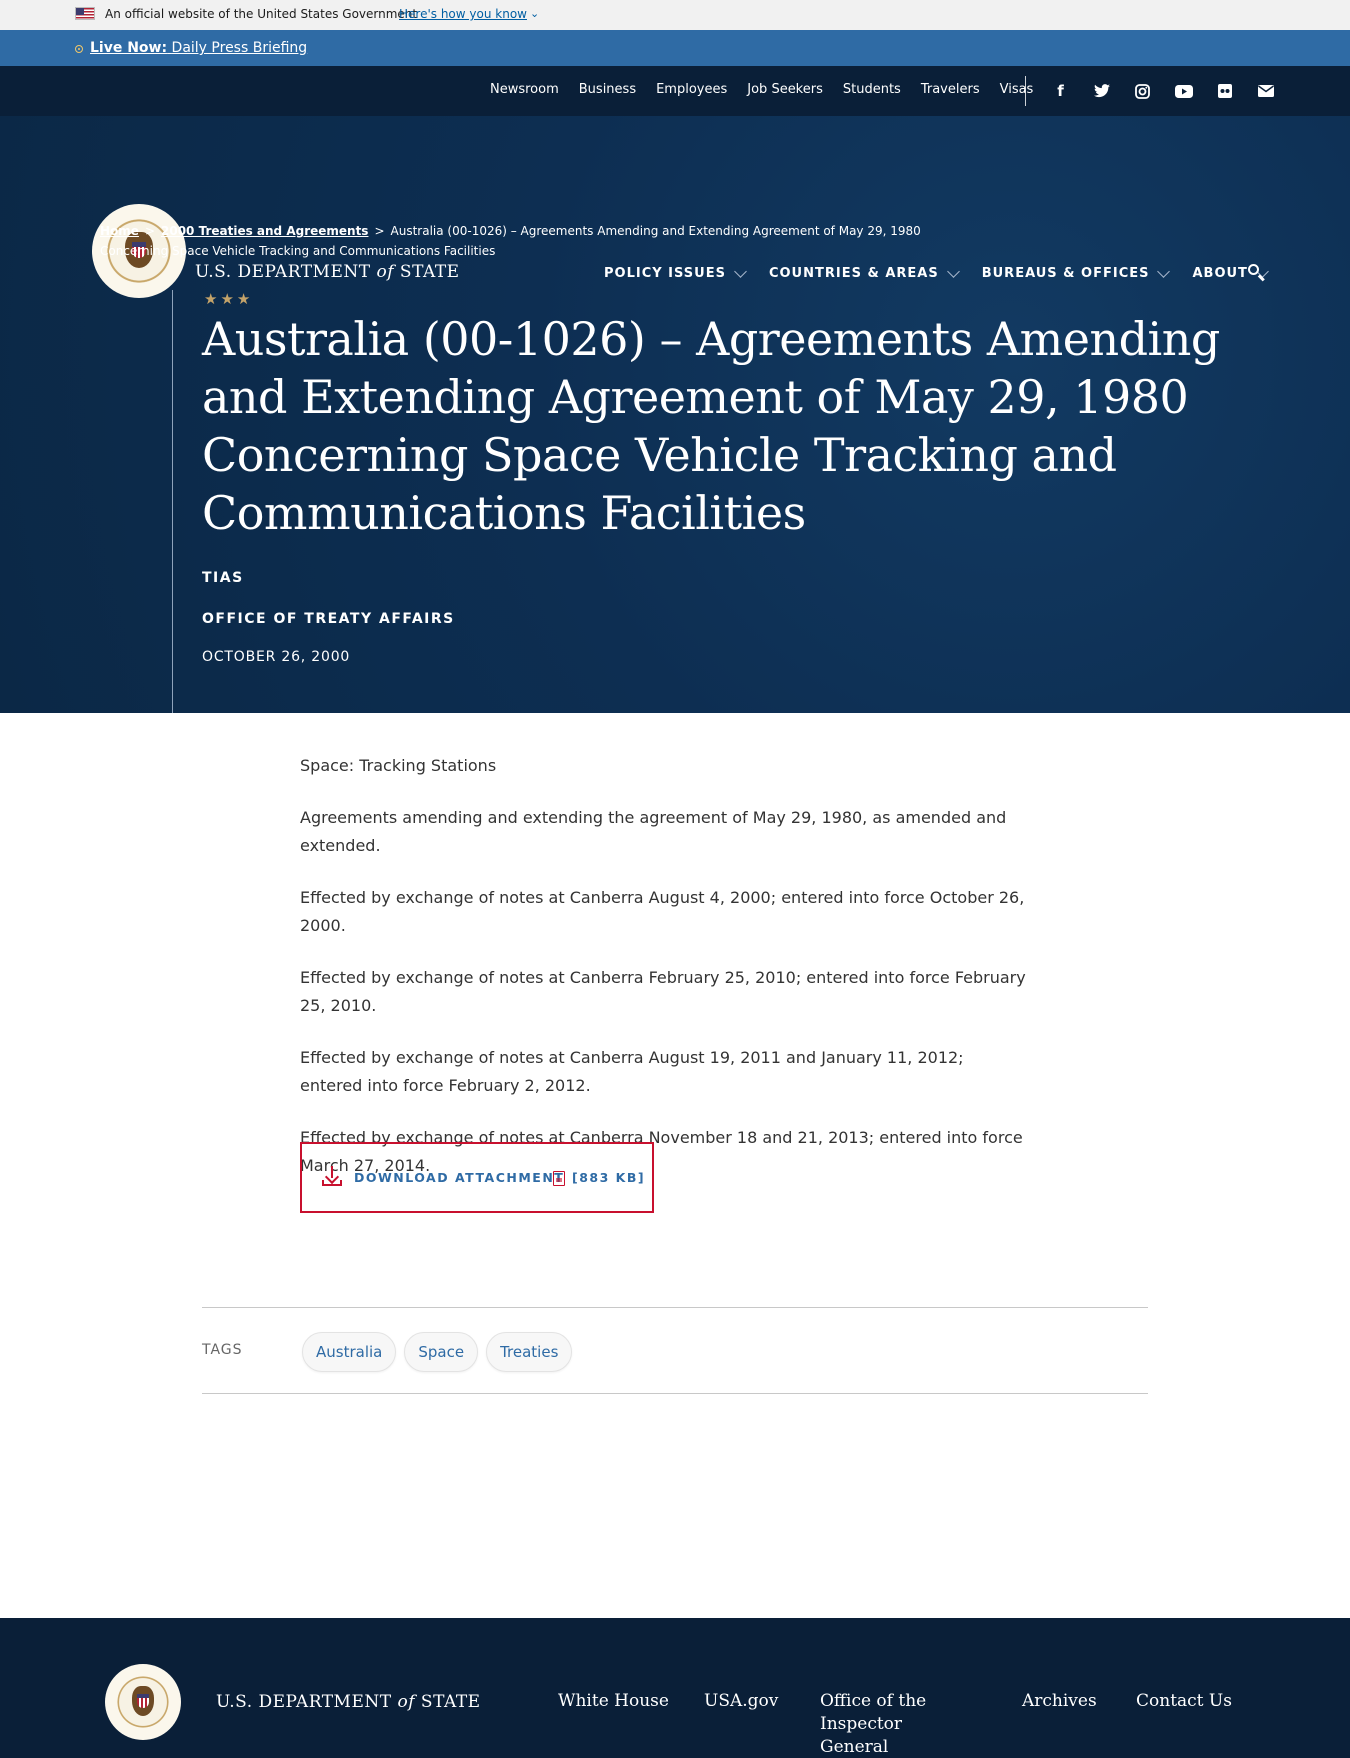  What do you see at coordinates (79, 49) in the screenshot?
I see `live-indicator-icon` at bounding box center [79, 49].